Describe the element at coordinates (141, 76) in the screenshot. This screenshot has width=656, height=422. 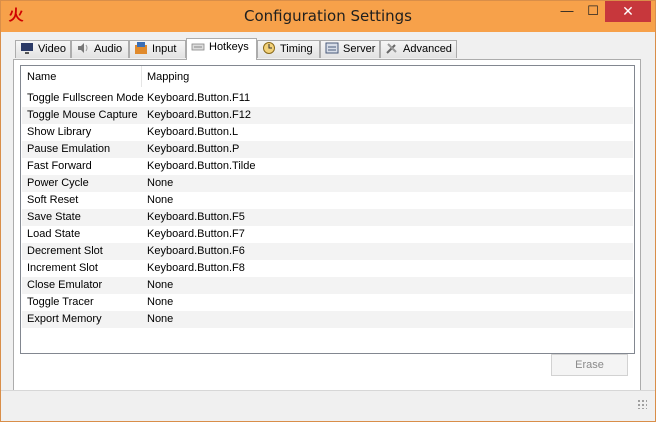
I see `column-divider` at that location.